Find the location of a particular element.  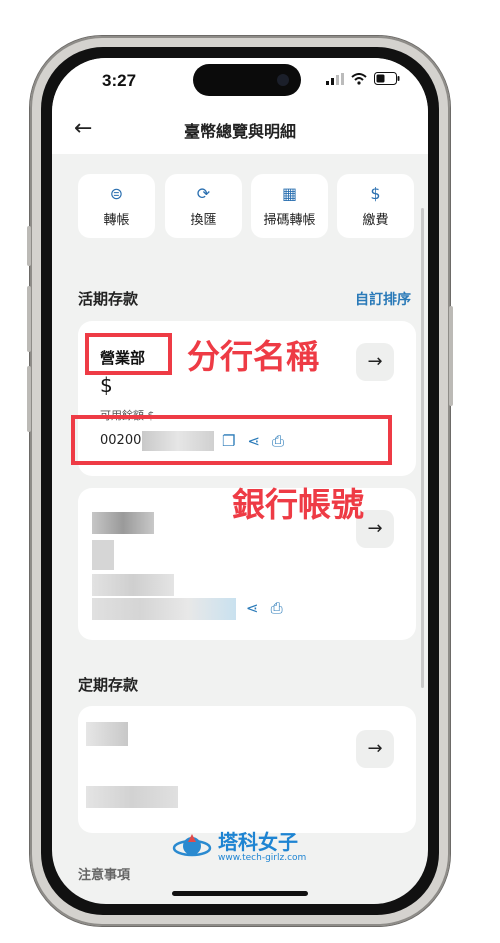

masked-balance is located at coordinates (103, 555).